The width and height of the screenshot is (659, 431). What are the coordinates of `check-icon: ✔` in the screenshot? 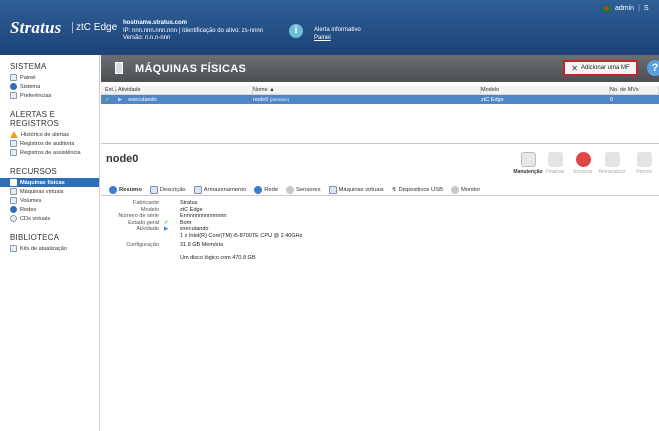 It's located at (107, 99).